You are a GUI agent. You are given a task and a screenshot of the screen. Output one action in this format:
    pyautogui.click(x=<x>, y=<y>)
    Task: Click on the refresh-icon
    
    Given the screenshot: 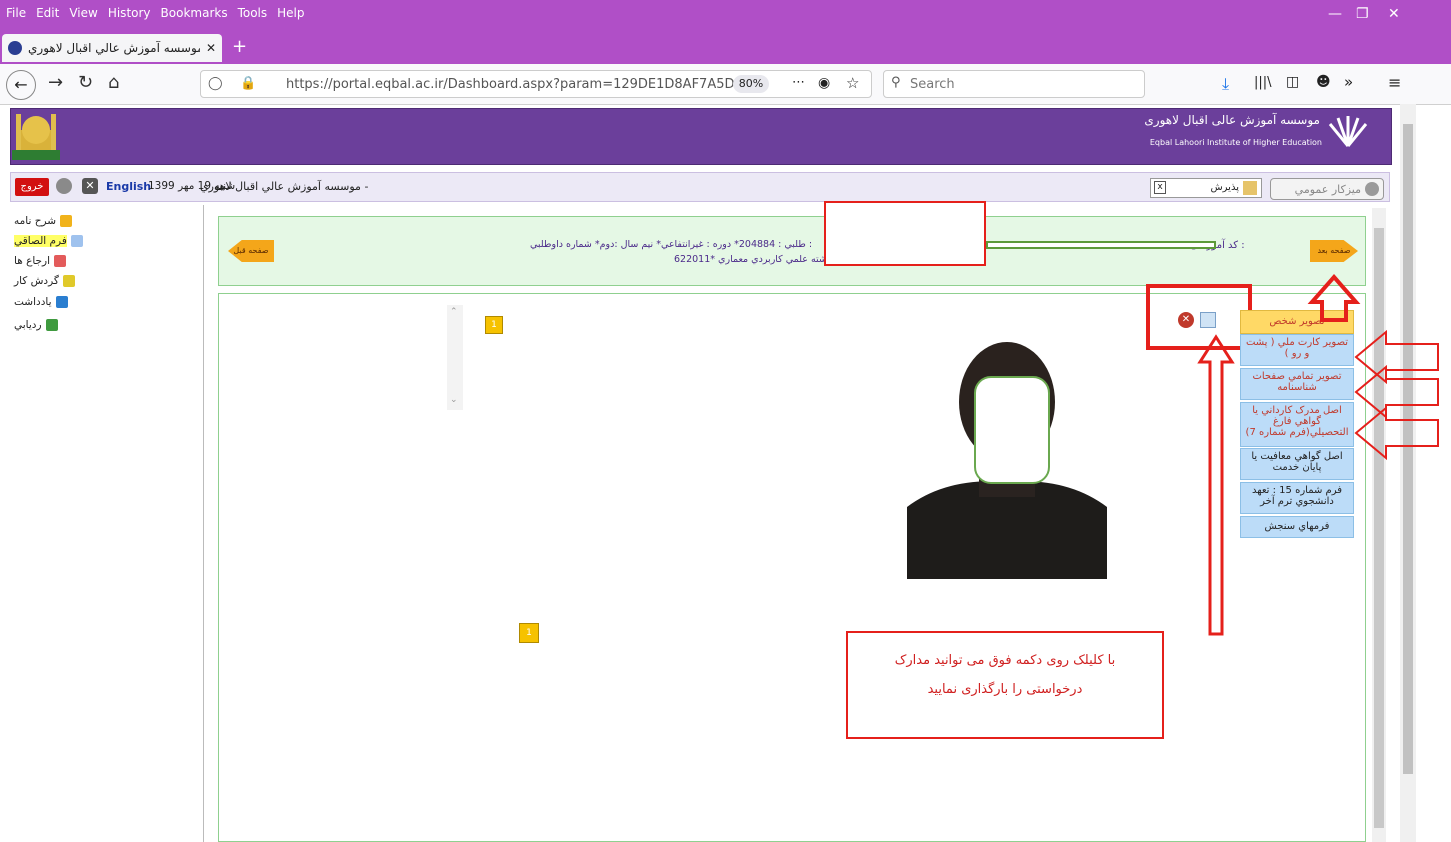 What is the action you would take?
    pyautogui.click(x=64, y=186)
    